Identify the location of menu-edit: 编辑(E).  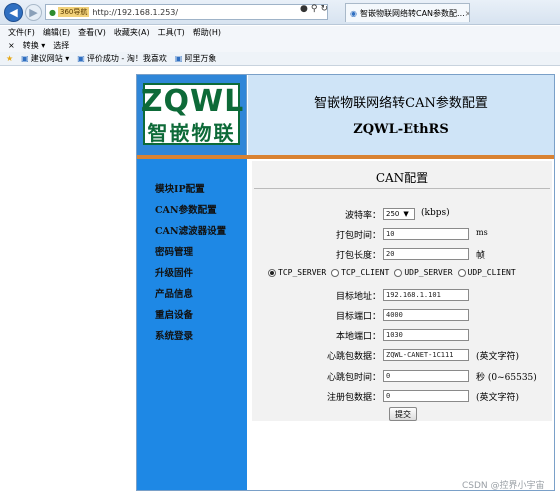
(56, 32).